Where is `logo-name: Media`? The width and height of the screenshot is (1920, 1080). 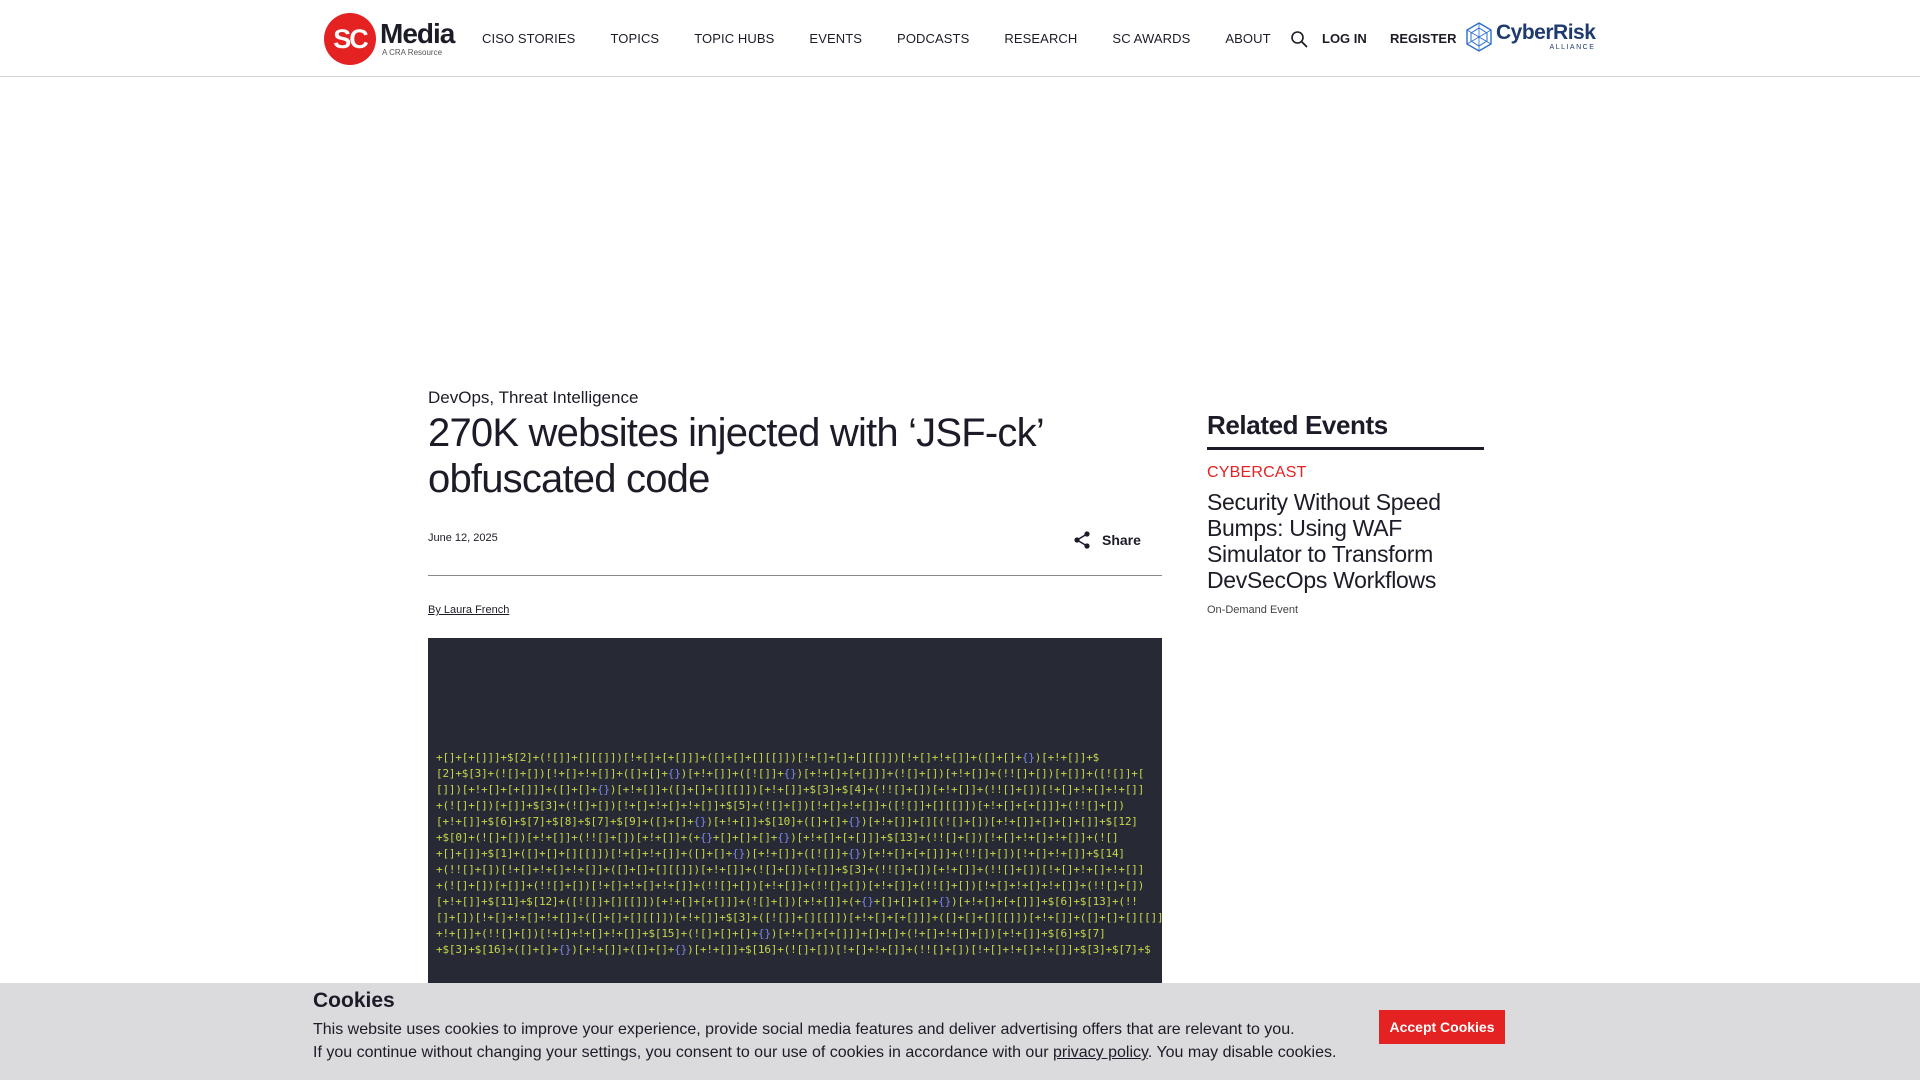
logo-name: Media is located at coordinates (417, 33).